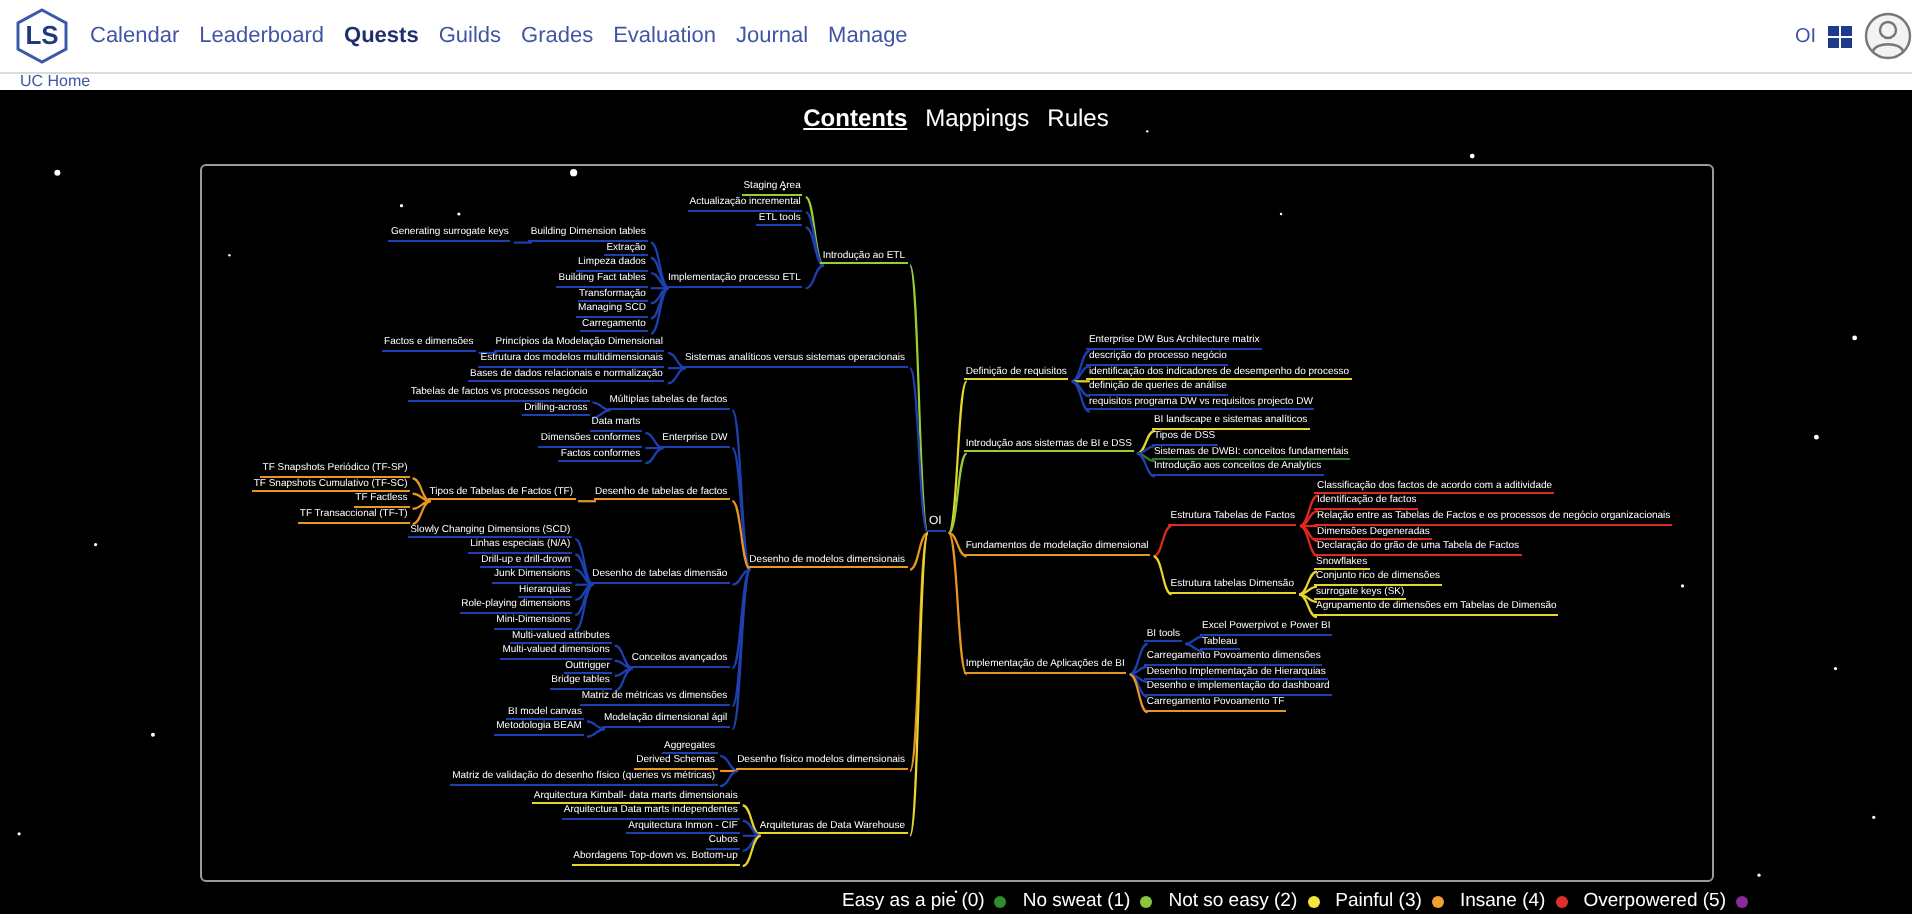 Image resolution: width=1912 pixels, height=914 pixels. Describe the element at coordinates (1233, 901) in the screenshot. I see `legend-label: Not so easy (2)` at that location.